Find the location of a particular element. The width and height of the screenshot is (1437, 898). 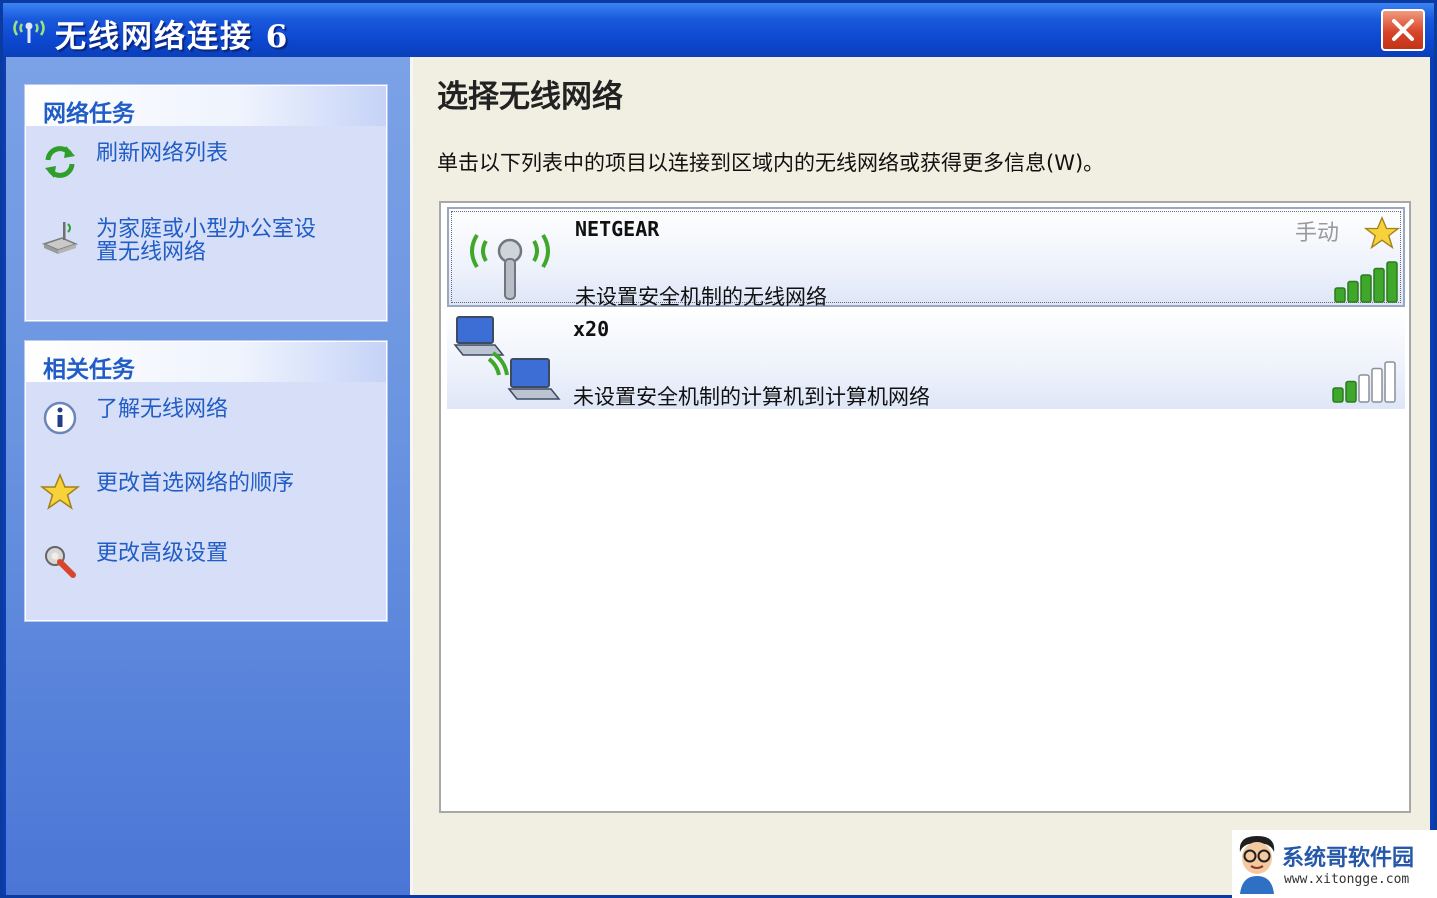

network-tasks-panel: 网络任务 刷新网络列表 为家庭或小型办公室设 置无线网络 is located at coordinates (206, 203).